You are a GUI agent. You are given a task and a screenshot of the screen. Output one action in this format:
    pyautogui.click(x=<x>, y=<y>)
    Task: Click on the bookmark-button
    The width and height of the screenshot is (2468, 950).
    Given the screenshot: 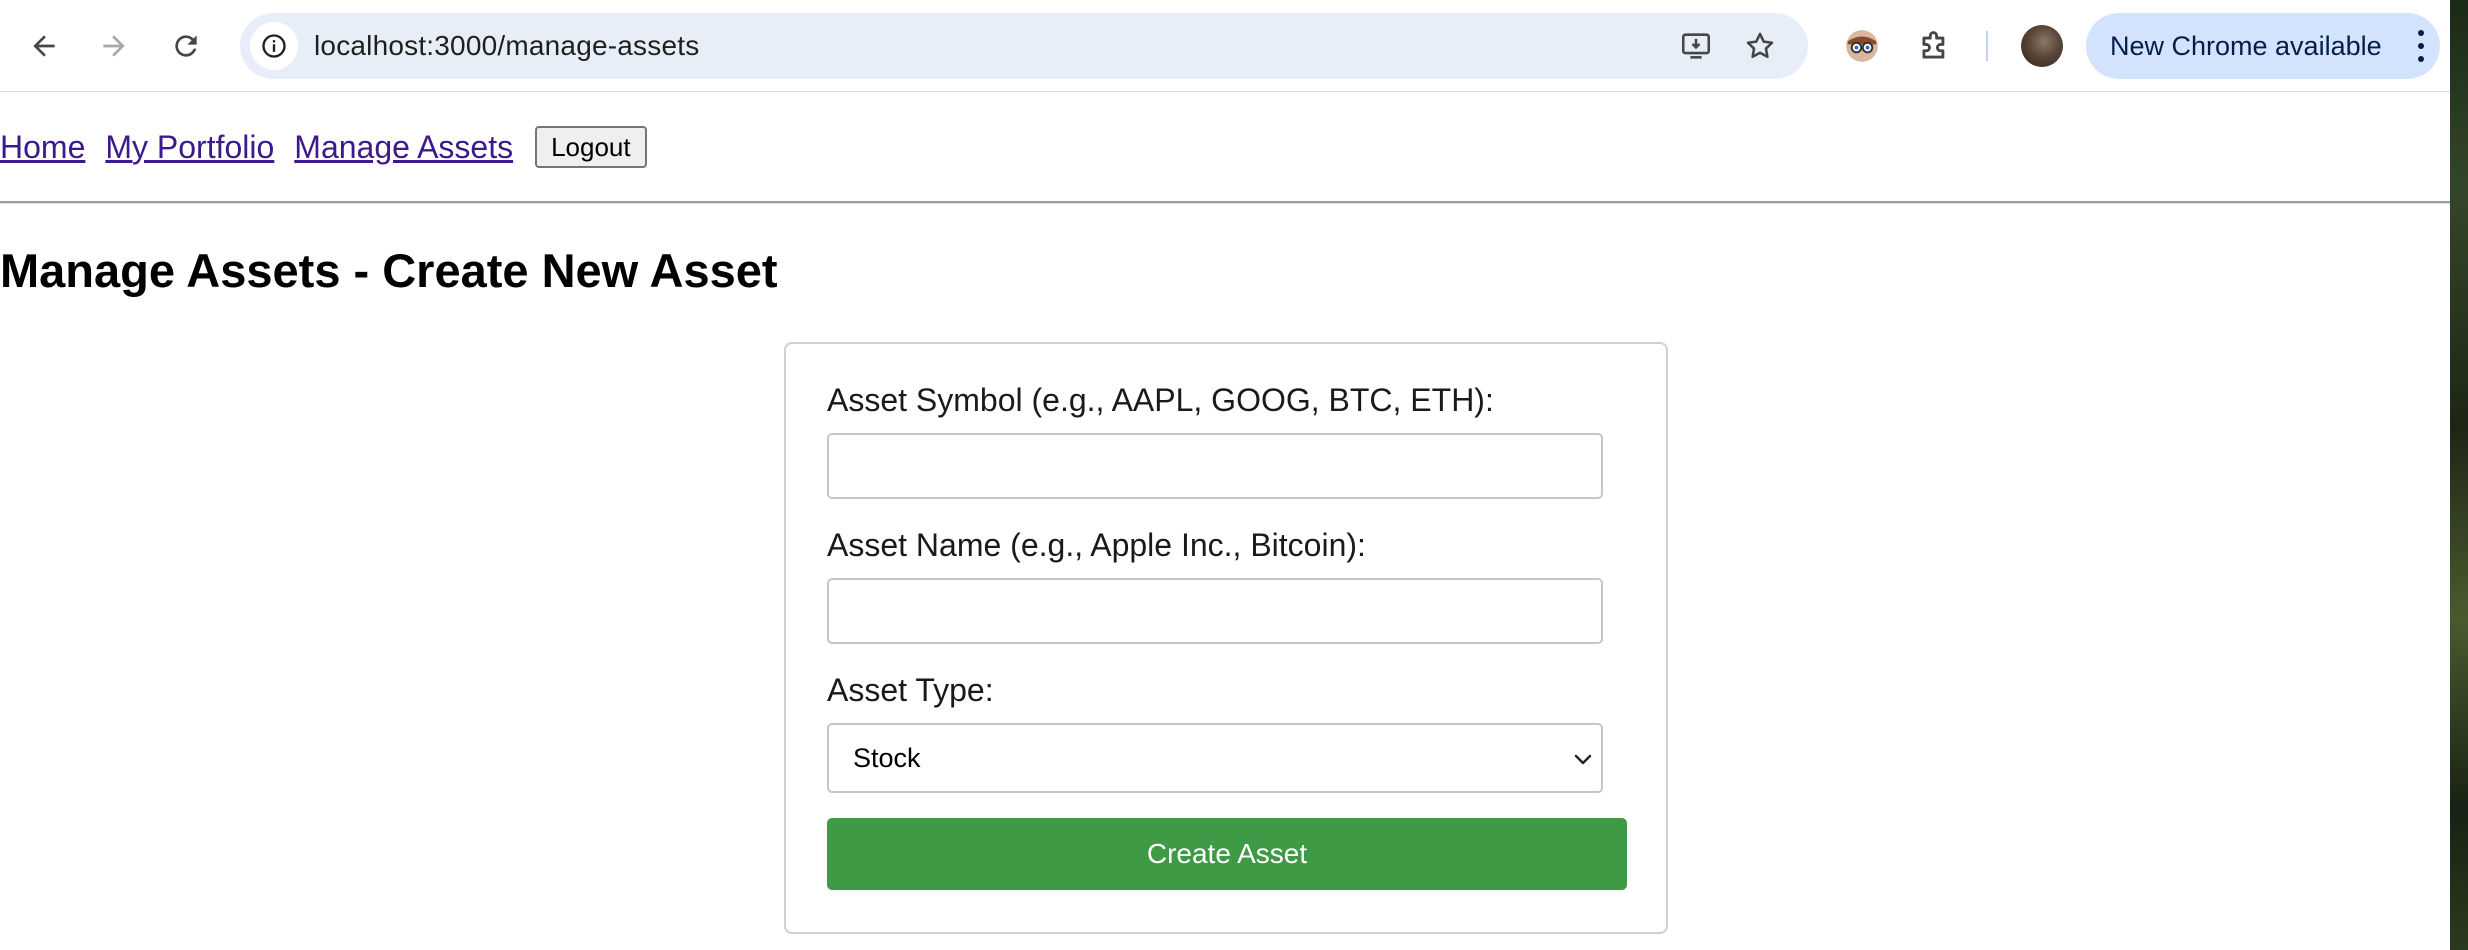 What is the action you would take?
    pyautogui.click(x=1760, y=46)
    